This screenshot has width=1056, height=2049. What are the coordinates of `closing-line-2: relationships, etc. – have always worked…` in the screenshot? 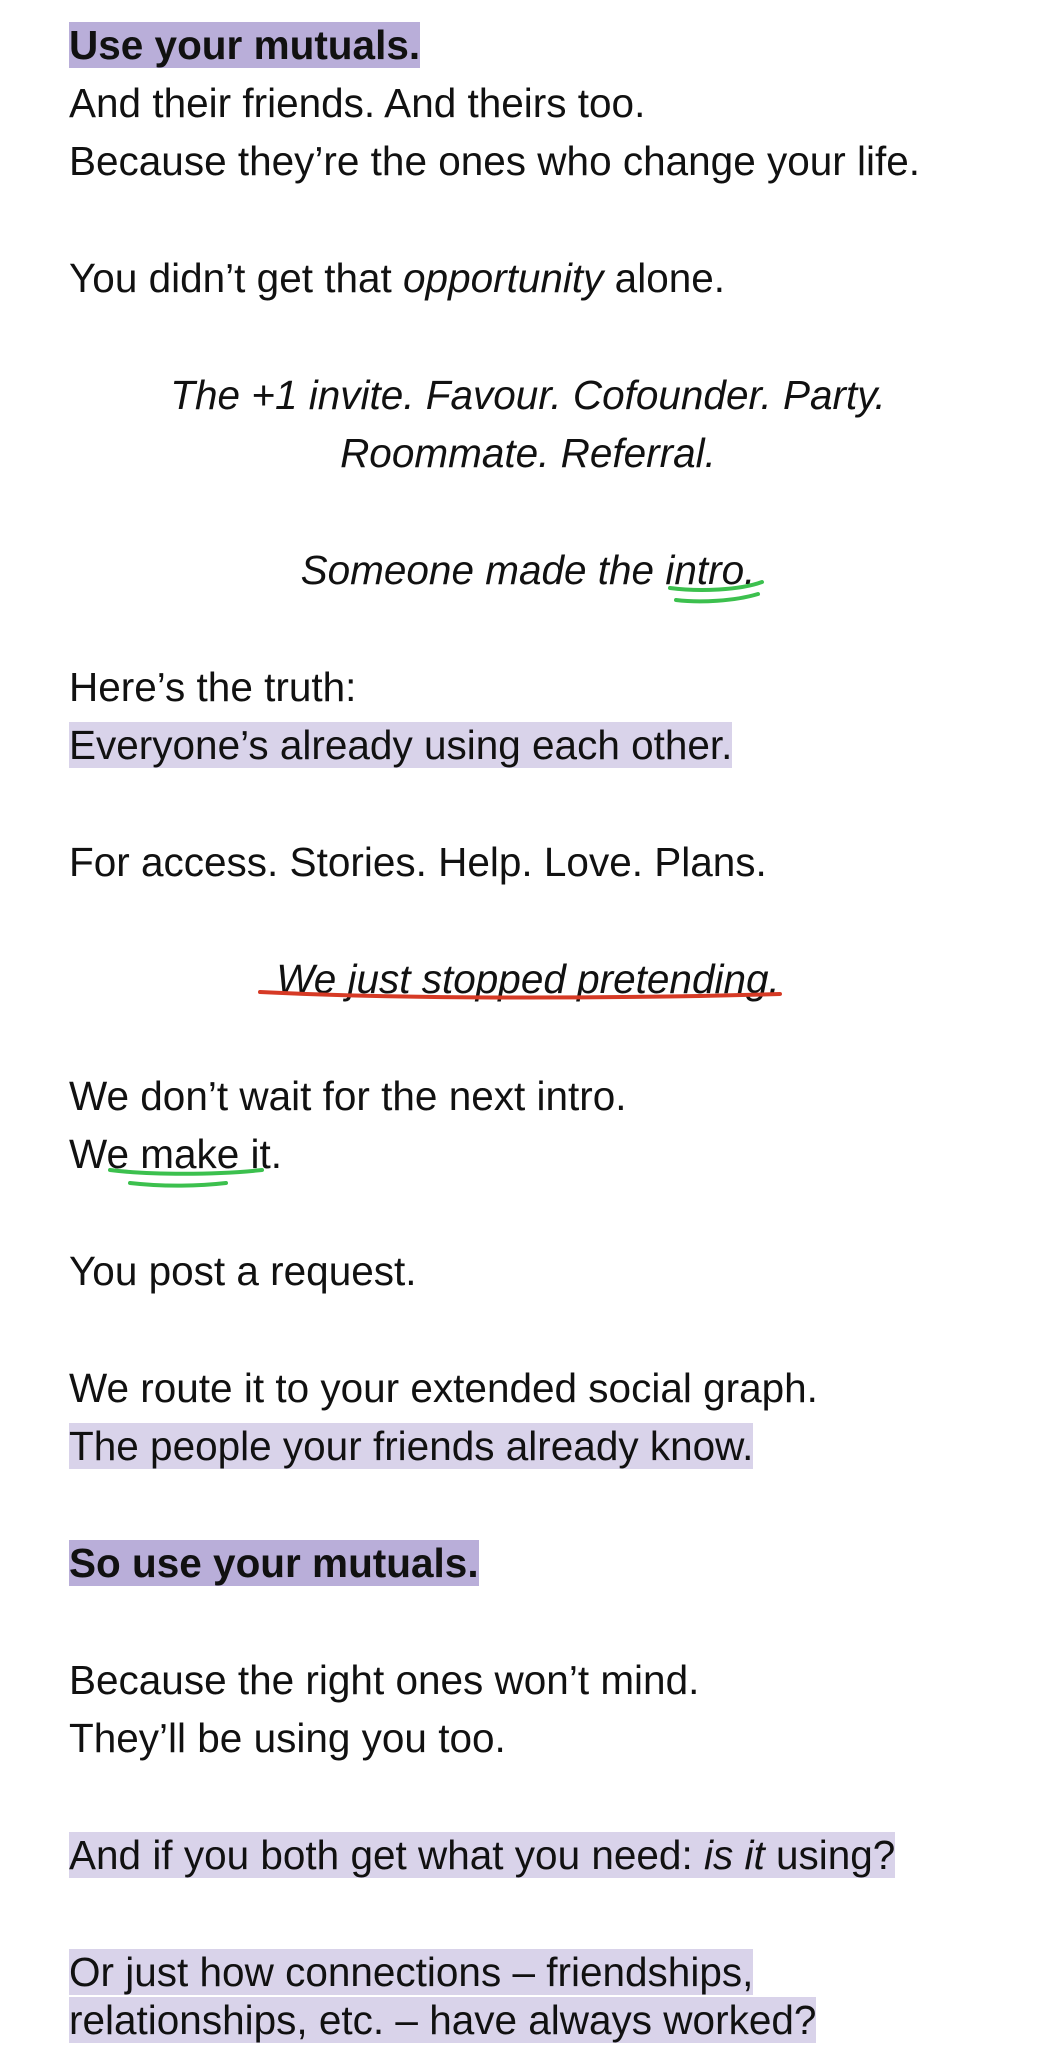 It's located at (443, 2020).